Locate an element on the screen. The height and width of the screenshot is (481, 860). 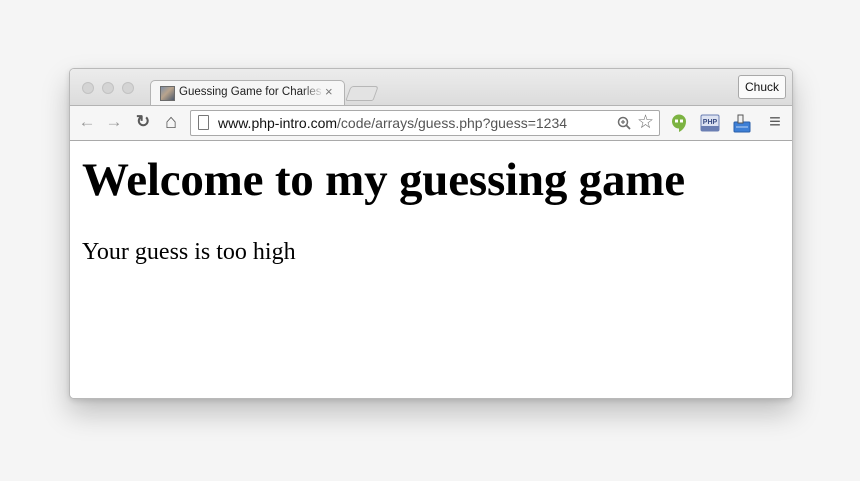
svg-text: PHP is located at coordinates (710, 122).